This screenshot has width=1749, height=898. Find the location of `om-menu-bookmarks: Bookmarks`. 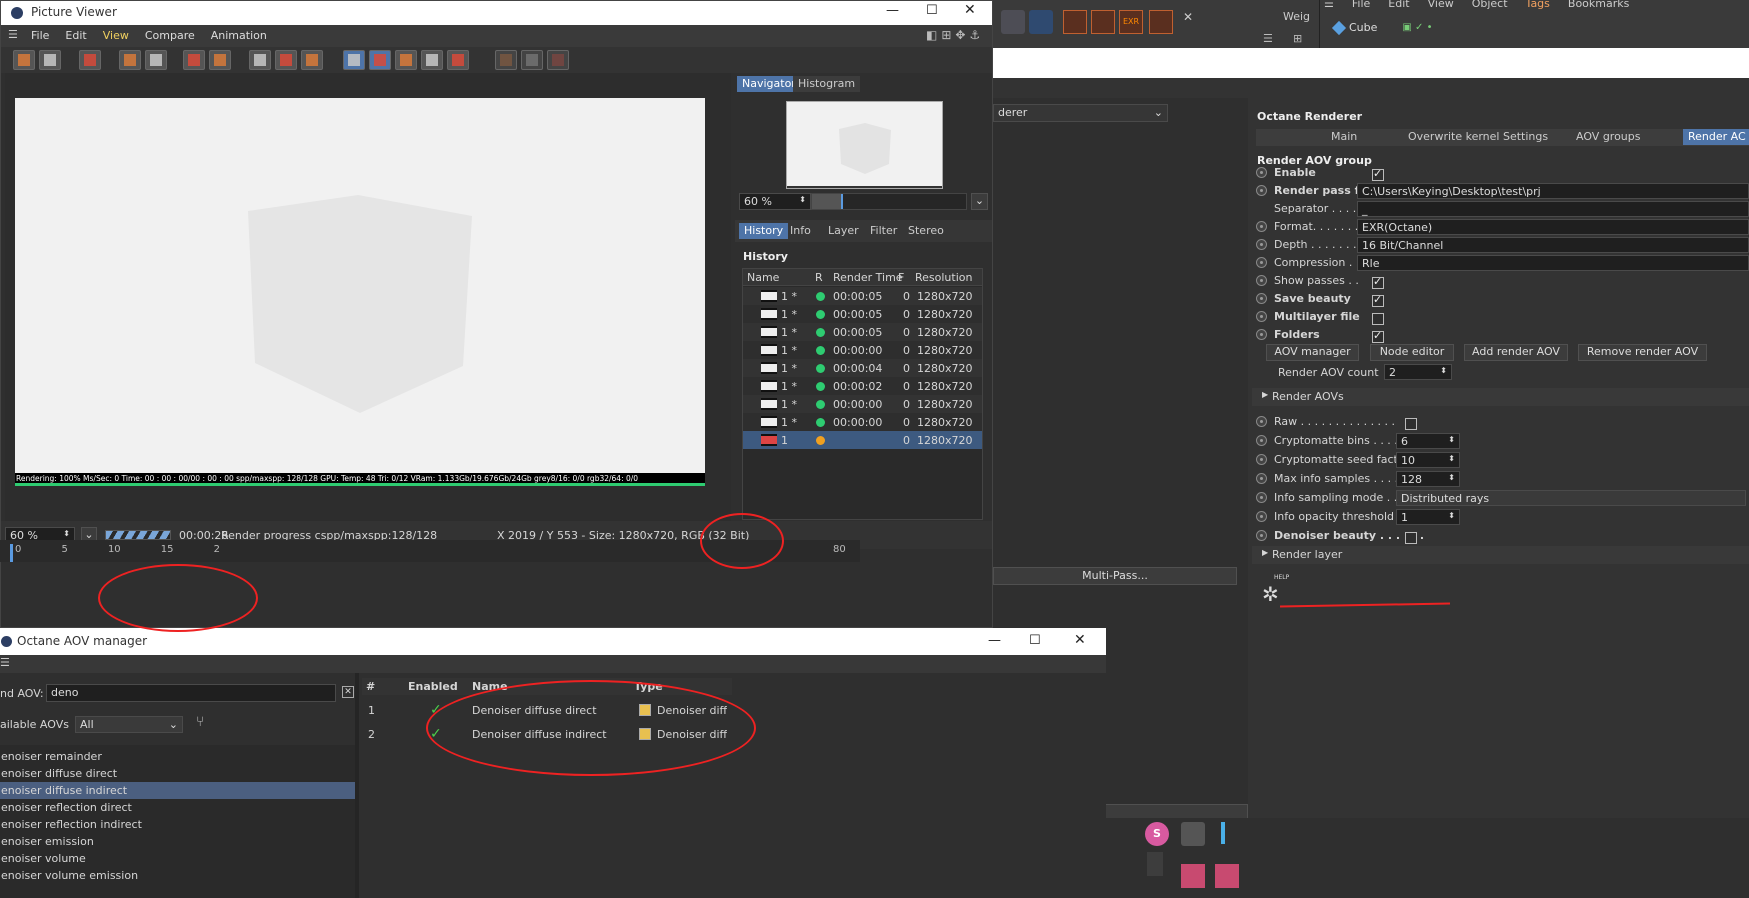

om-menu-bookmarks: Bookmarks is located at coordinates (1598, 5).